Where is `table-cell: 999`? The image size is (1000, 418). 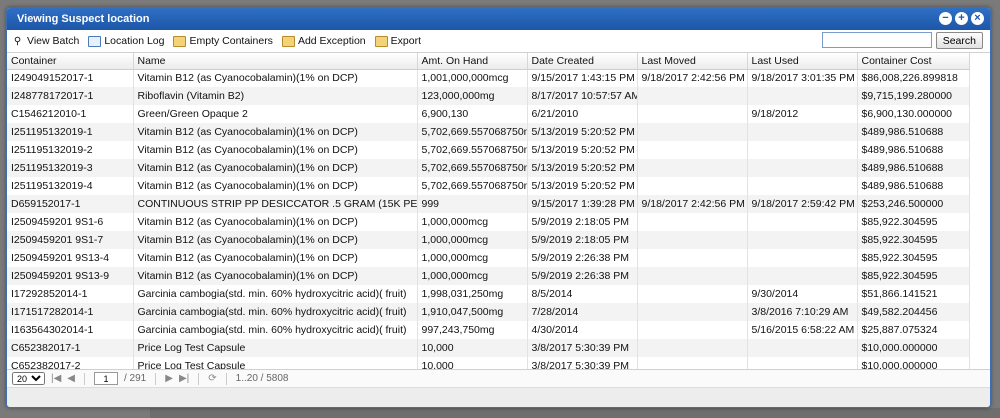
table-cell: 999 is located at coordinates (472, 204).